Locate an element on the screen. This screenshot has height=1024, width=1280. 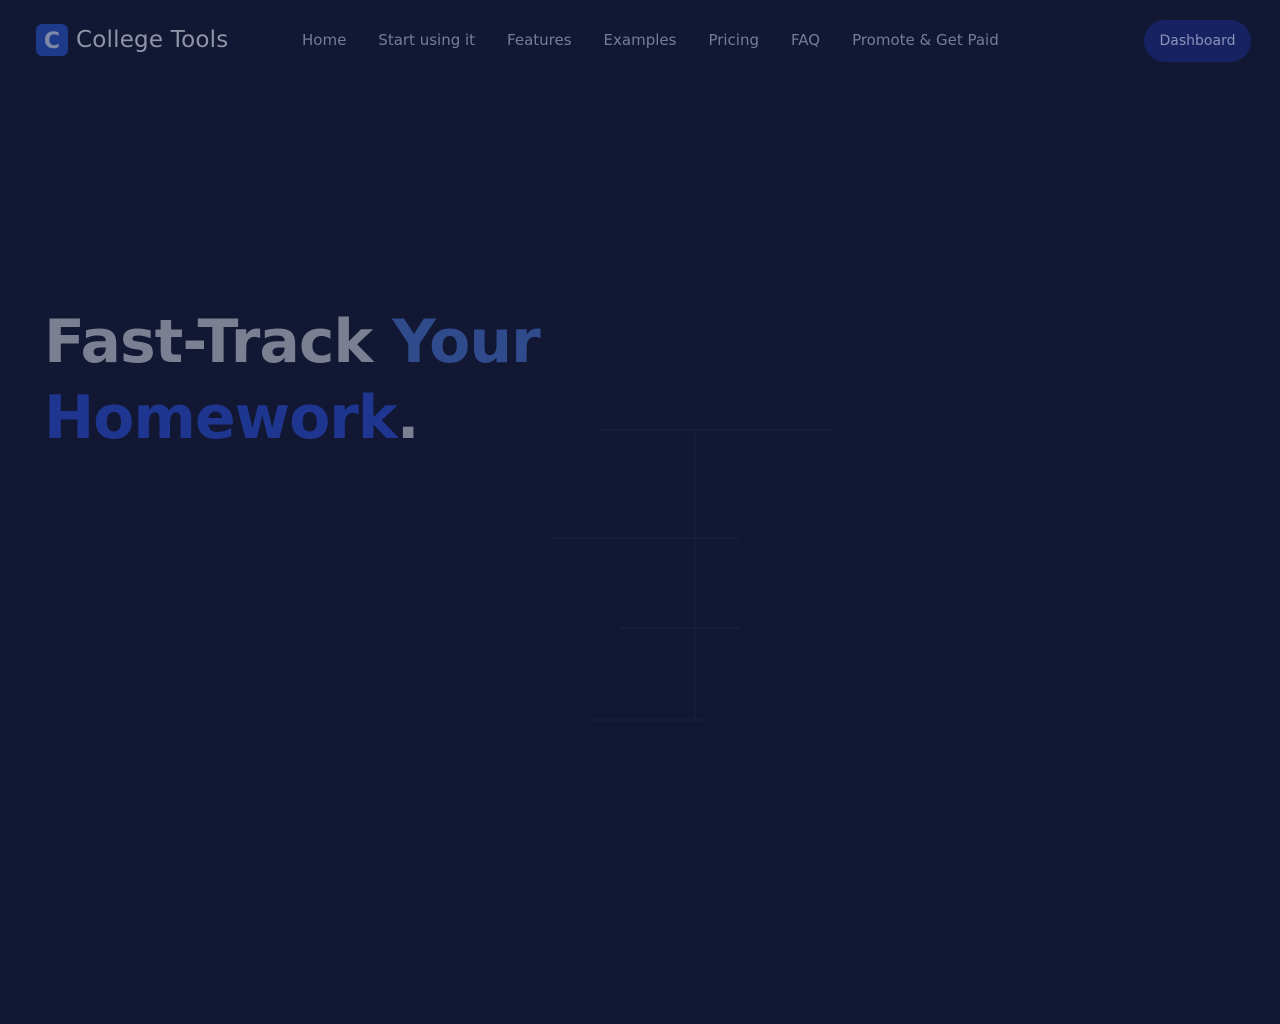
nav-promote: Promote & Get Paid is located at coordinates (925, 40).